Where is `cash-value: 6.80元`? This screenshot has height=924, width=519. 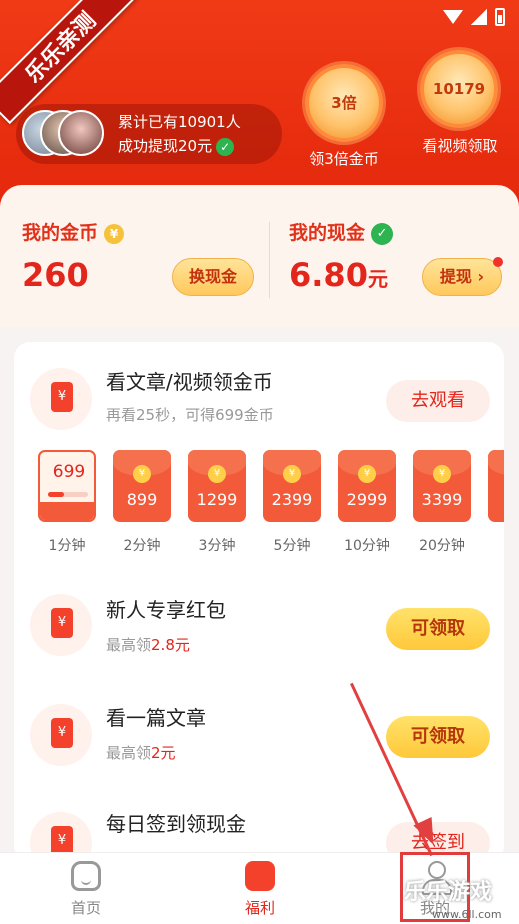
cash-value: 6.80元 is located at coordinates (338, 275).